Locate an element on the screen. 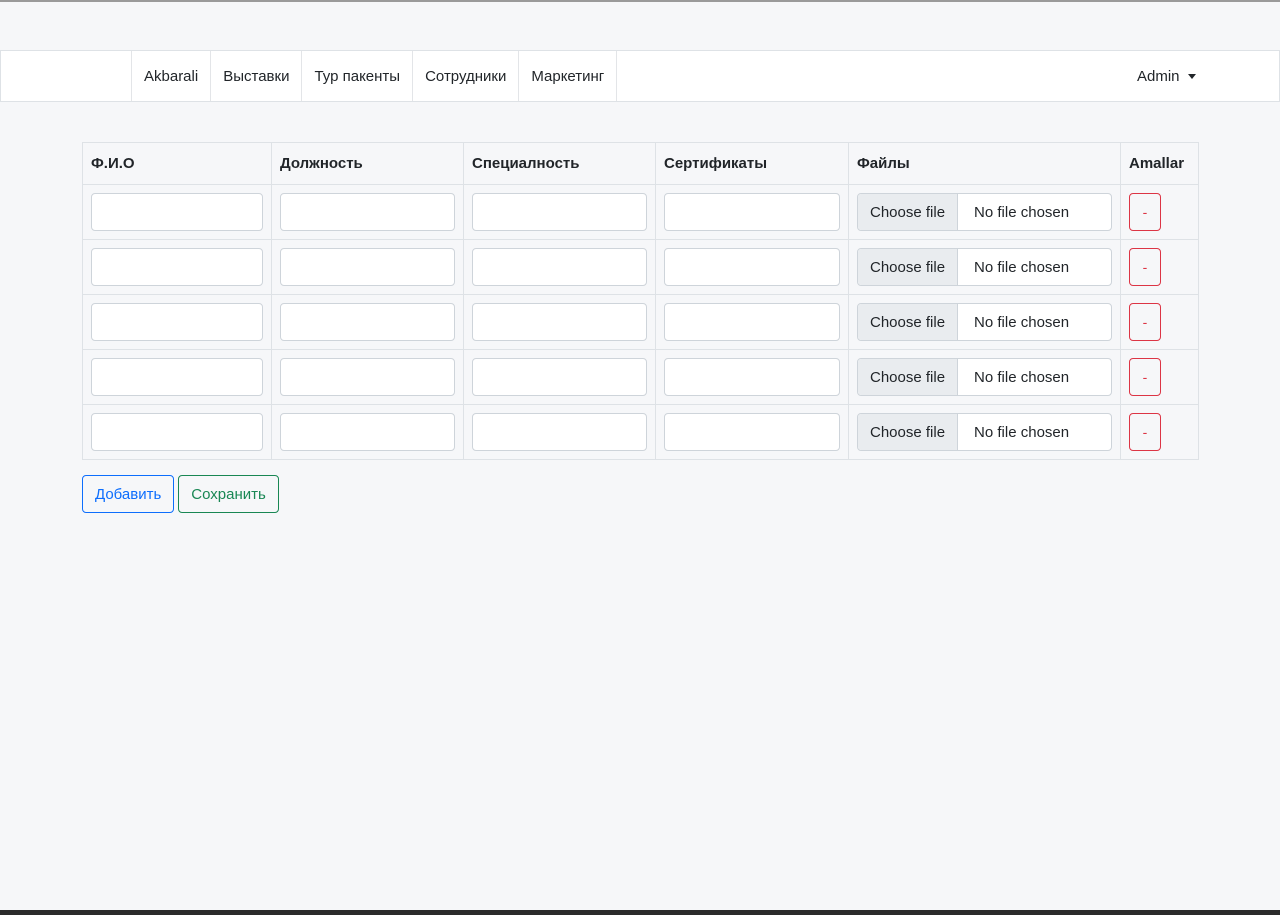 The width and height of the screenshot is (1280, 915). column-header-files: Файлы is located at coordinates (984, 163).